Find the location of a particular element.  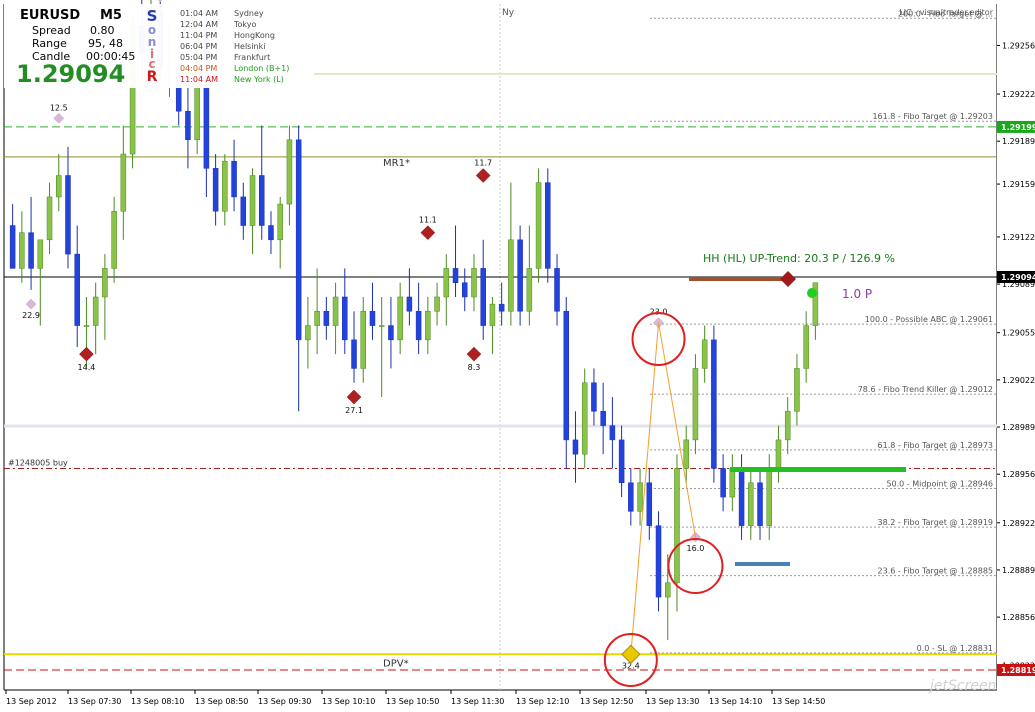

time-tick-label: 13 Sep 07:30 is located at coordinates (94, 701).